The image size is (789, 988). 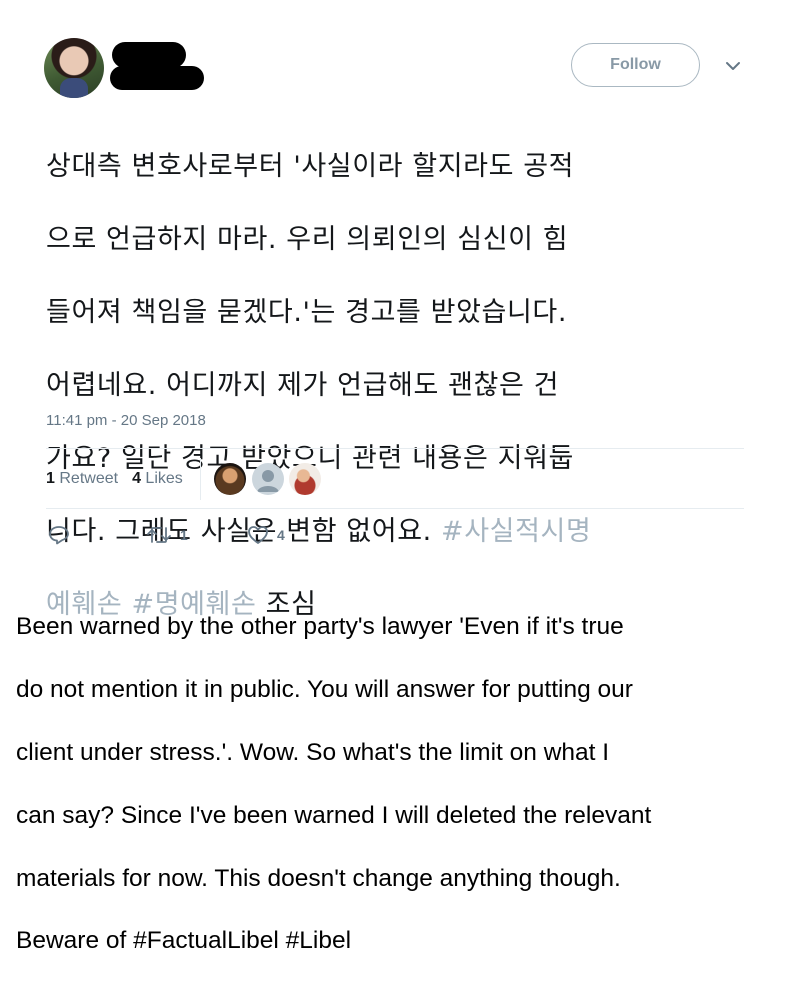 I want to click on tweet-line-text: 니다. 그래도 사실은 변함 없어요., so click(x=243, y=531).